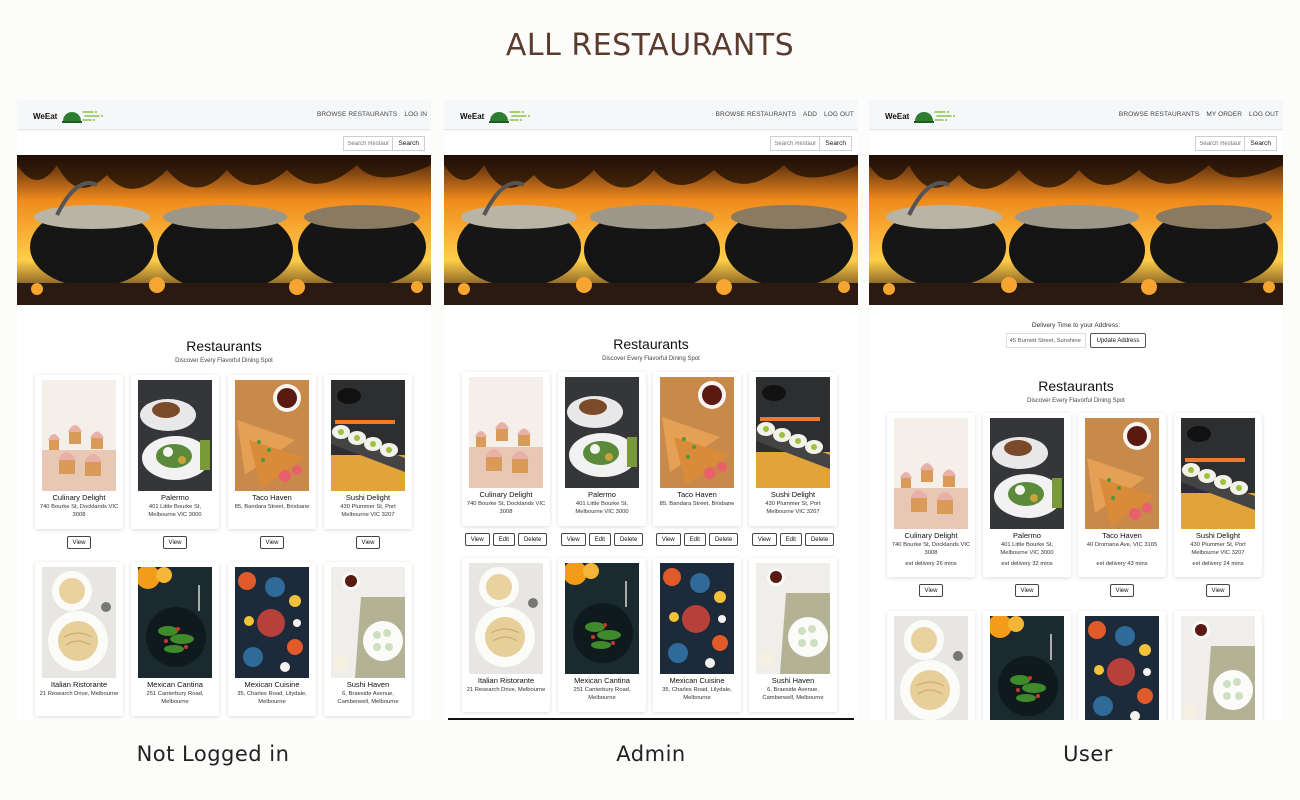 This screenshot has width=1300, height=800. What do you see at coordinates (697, 494) in the screenshot?
I see `restaurant-name: Taco Haven` at bounding box center [697, 494].